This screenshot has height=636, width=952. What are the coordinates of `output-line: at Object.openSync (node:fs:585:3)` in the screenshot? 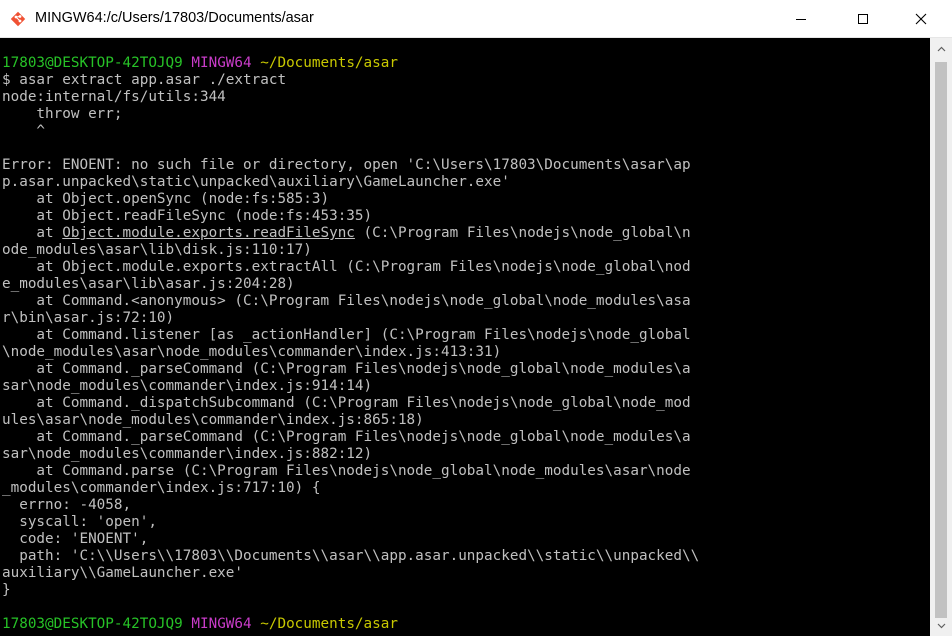 It's located at (166, 199).